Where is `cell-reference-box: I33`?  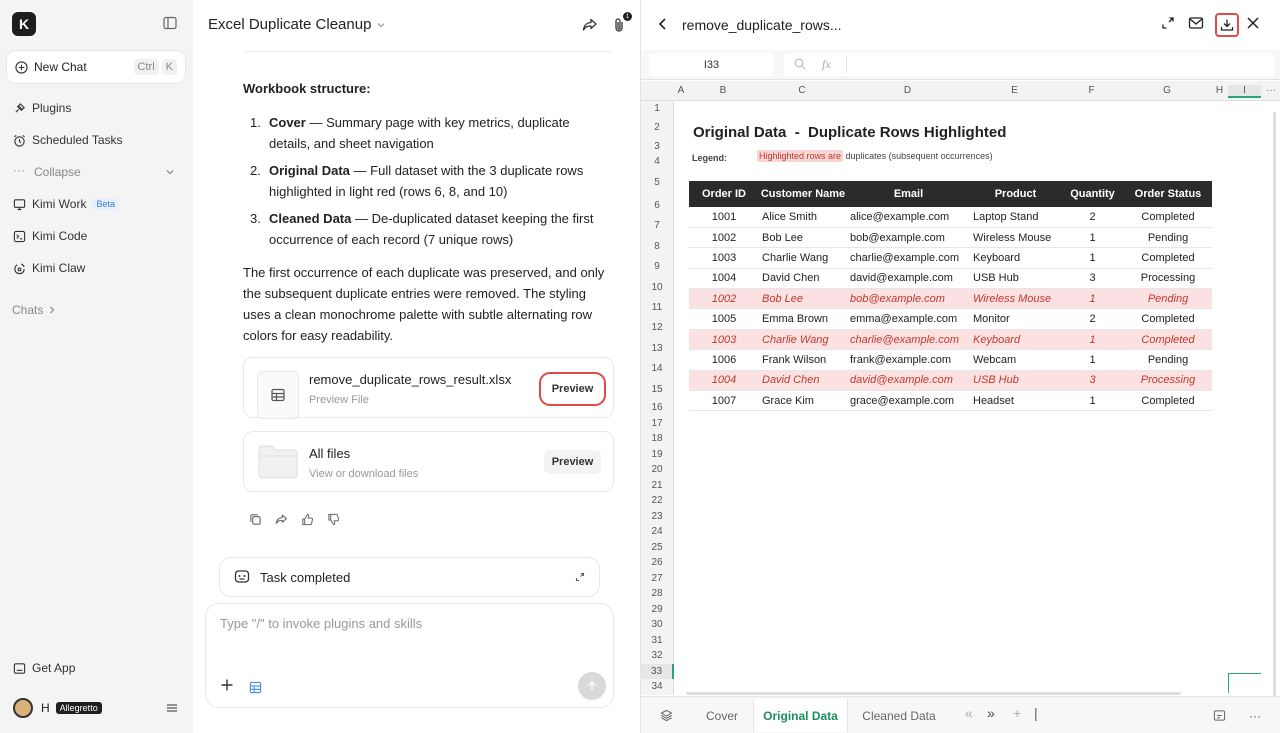
cell-reference-box: I33 is located at coordinates (711, 64).